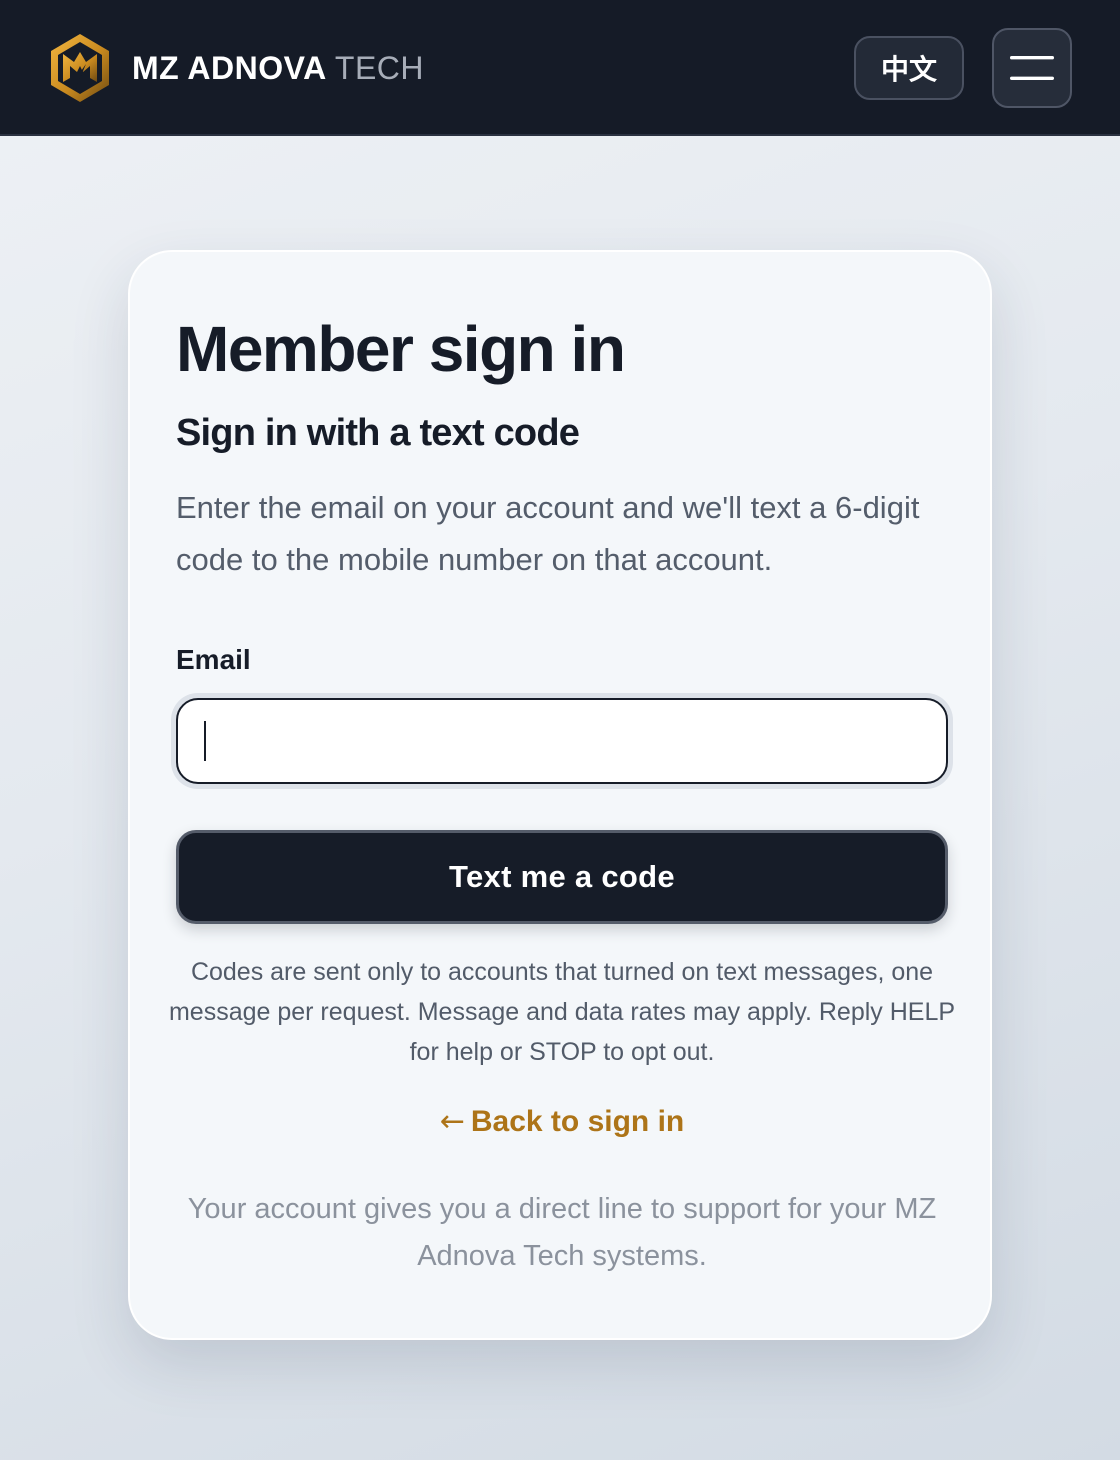  I want to click on text-cursor, so click(205, 741).